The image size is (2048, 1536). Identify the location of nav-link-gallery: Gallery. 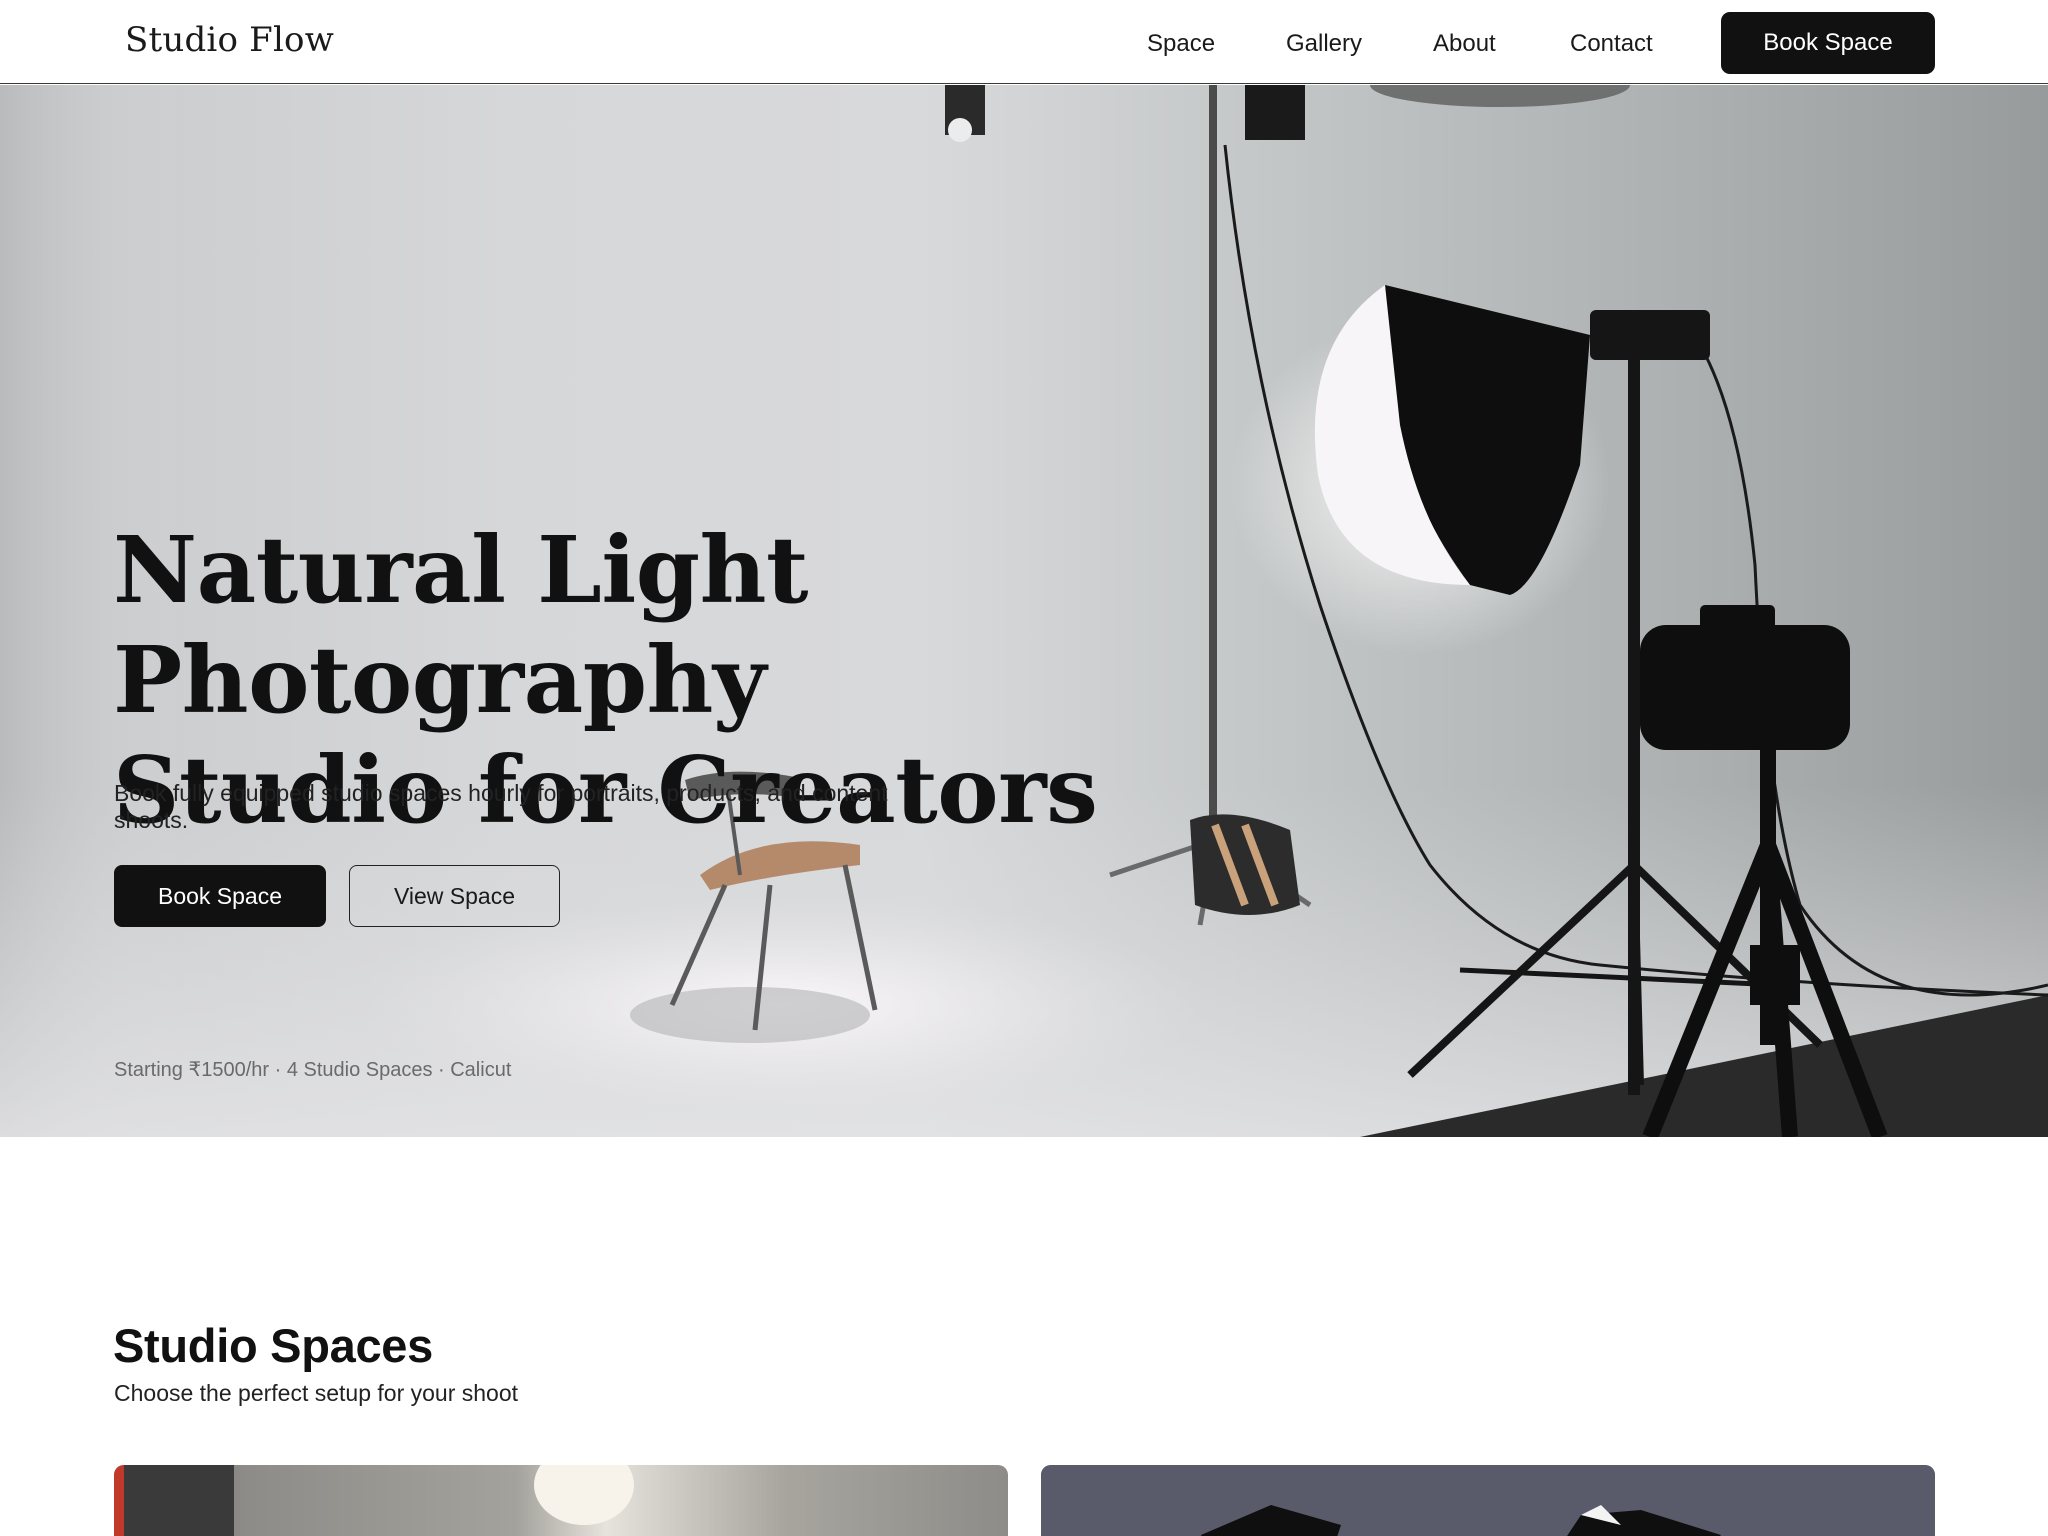
(1324, 44).